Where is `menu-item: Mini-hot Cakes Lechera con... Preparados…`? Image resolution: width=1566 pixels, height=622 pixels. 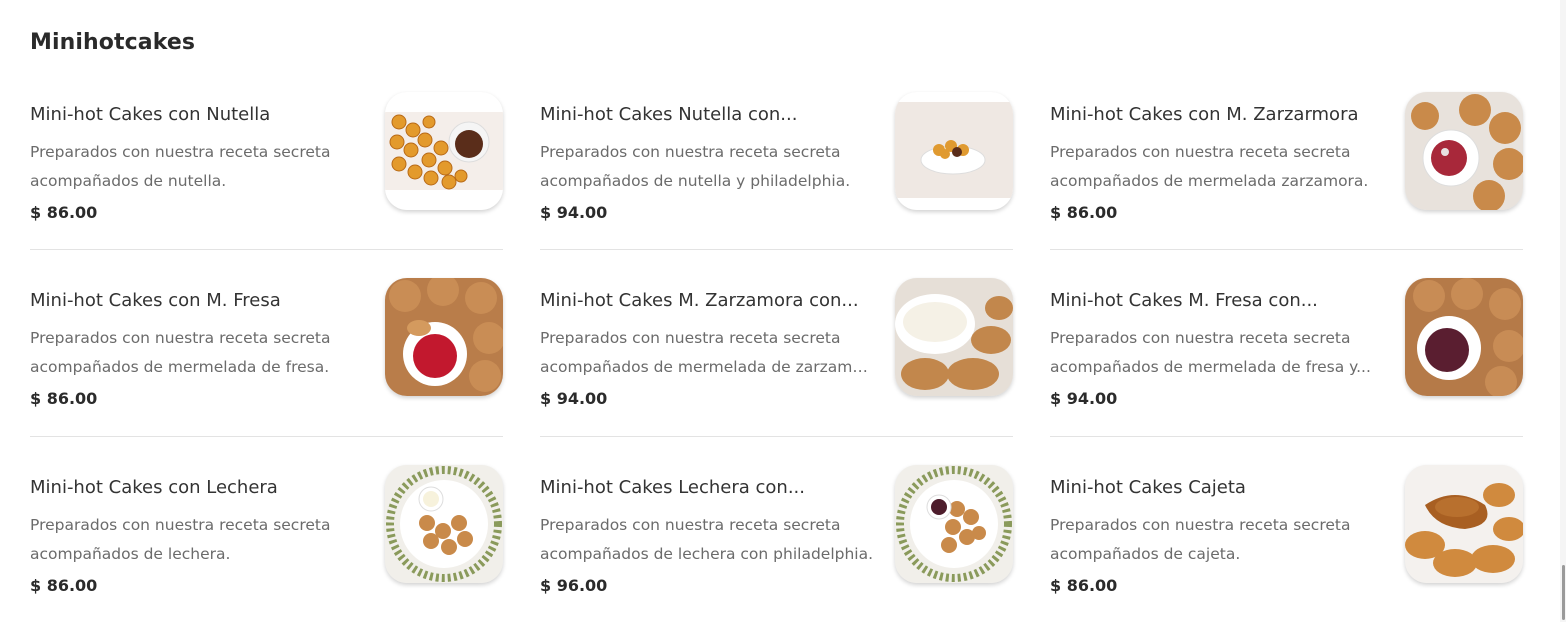 menu-item: Mini-hot Cakes Lechera con... Preparados… is located at coordinates (776, 542).